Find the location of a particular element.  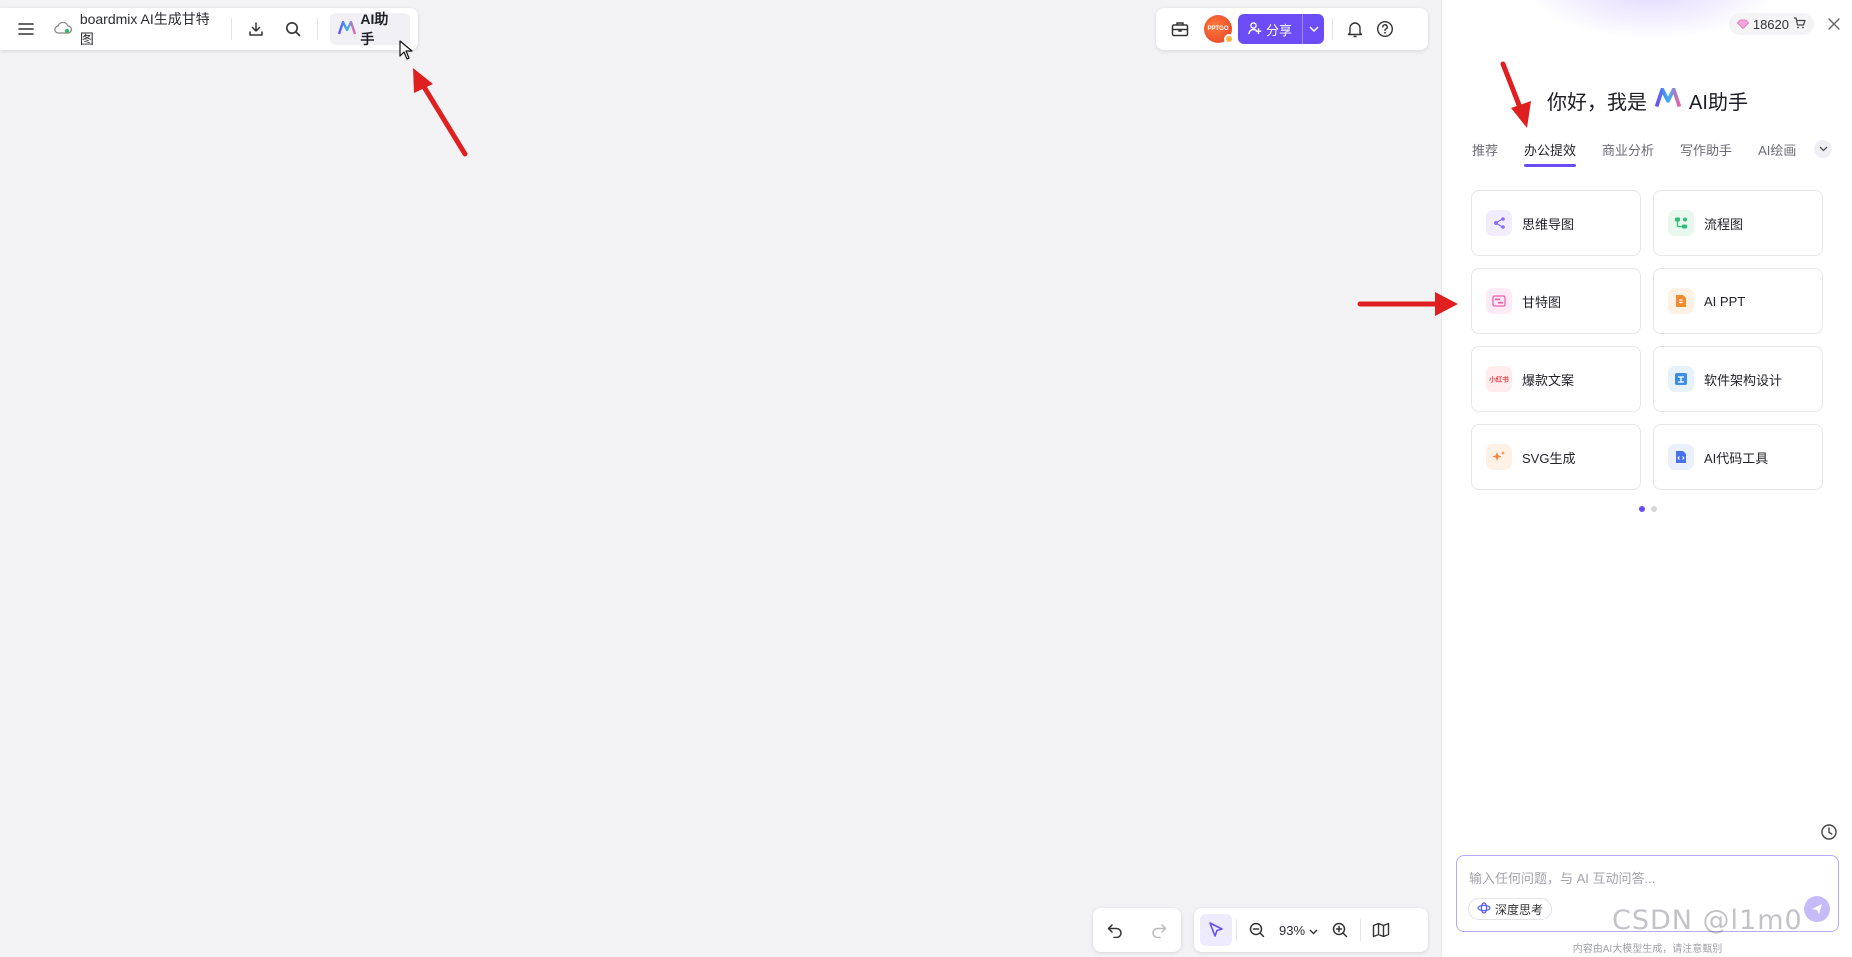

zoom-out-icon is located at coordinates (1257, 930).